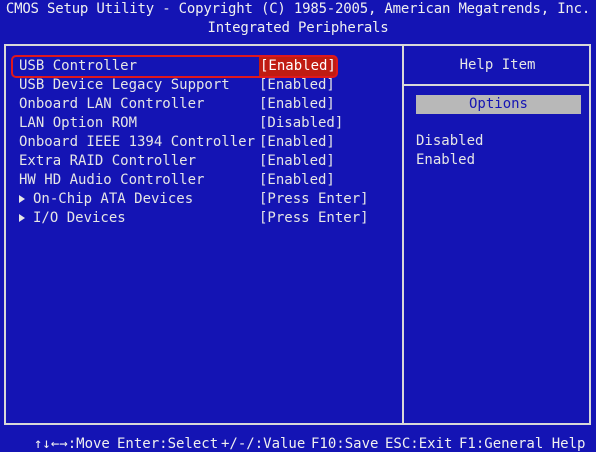 The width and height of the screenshot is (596, 452). What do you see at coordinates (108, 161) in the screenshot?
I see `setting-label: Extra RAID Controller` at bounding box center [108, 161].